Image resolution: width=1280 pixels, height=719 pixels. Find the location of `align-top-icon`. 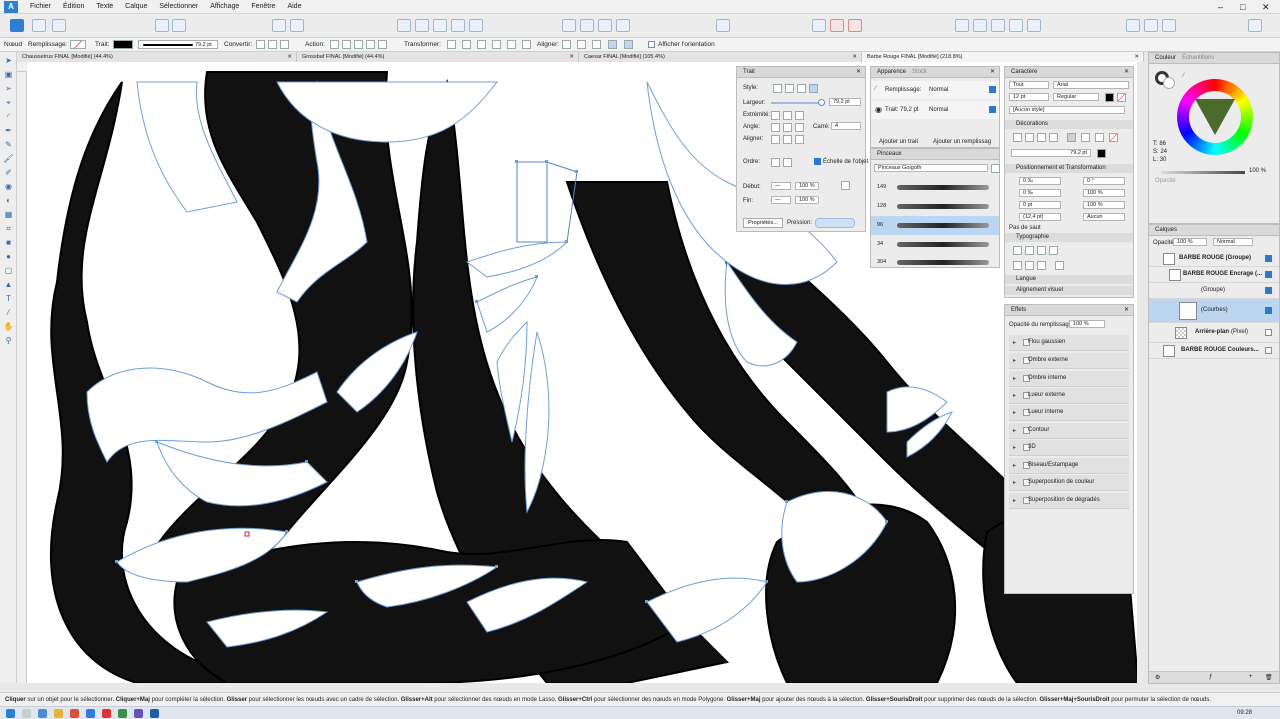

align-top-icon is located at coordinates (612, 44).